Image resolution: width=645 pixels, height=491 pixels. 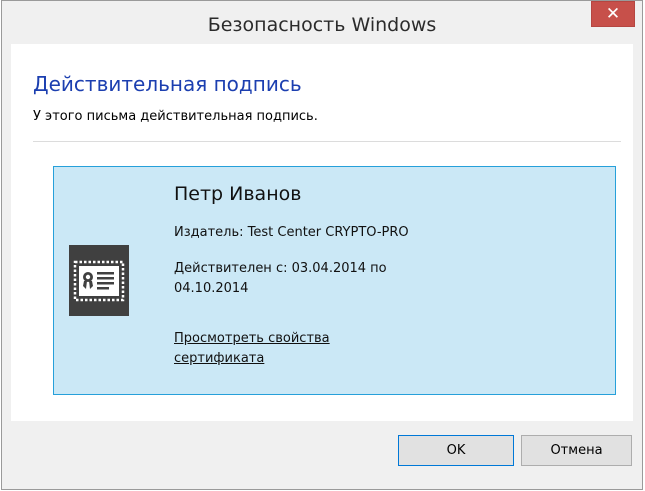 I want to click on button-bar: OK Отмена, so click(x=322, y=455).